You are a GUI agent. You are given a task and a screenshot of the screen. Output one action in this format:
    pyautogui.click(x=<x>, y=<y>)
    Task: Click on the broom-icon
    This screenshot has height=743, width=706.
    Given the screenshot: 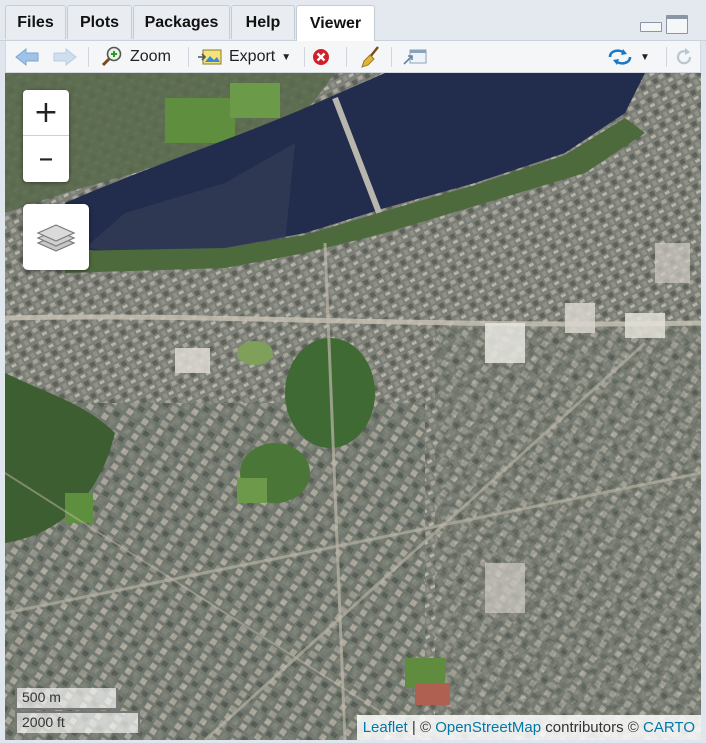 What is the action you would take?
    pyautogui.click(x=370, y=57)
    